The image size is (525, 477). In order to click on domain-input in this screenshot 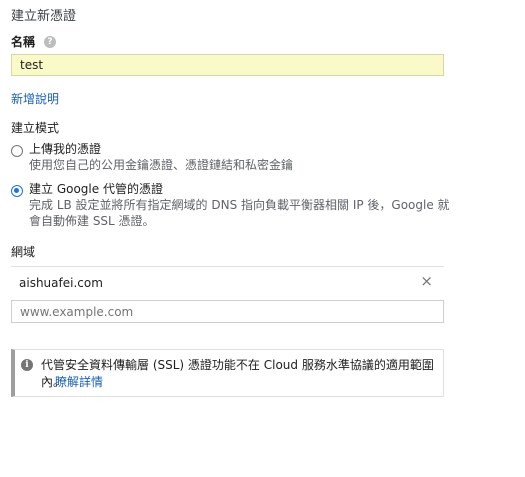, I will do `click(227, 311)`.